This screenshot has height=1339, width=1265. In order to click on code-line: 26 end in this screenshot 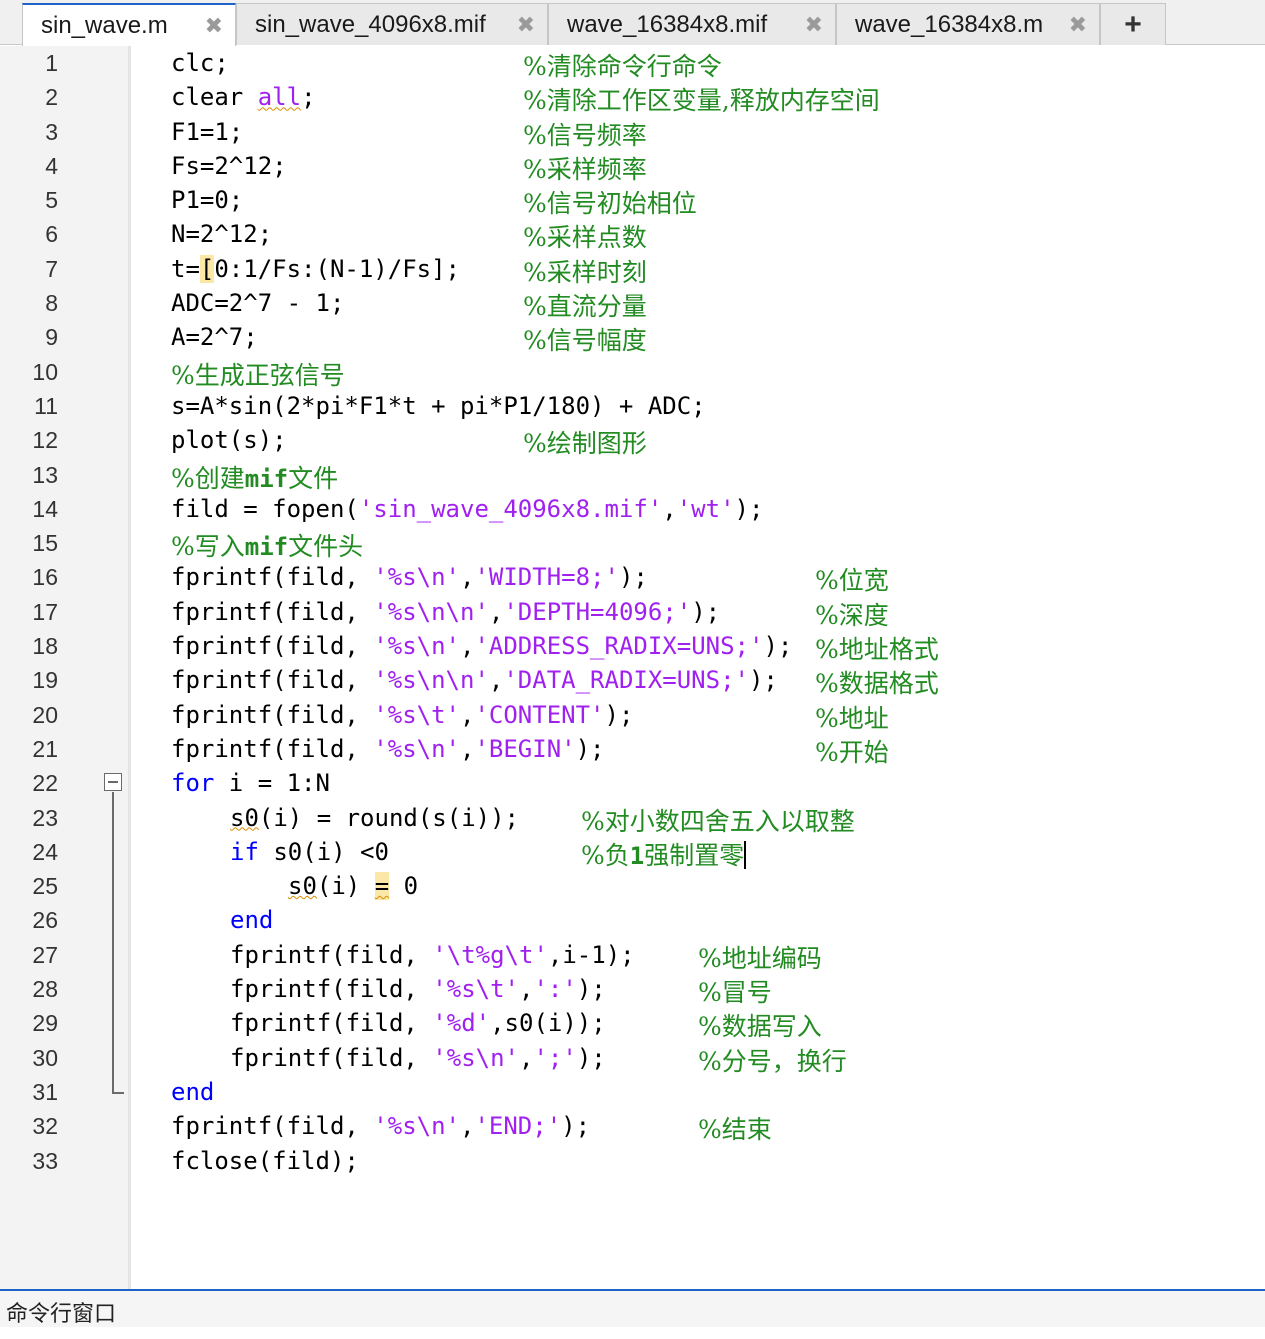, I will do `click(632, 920)`.